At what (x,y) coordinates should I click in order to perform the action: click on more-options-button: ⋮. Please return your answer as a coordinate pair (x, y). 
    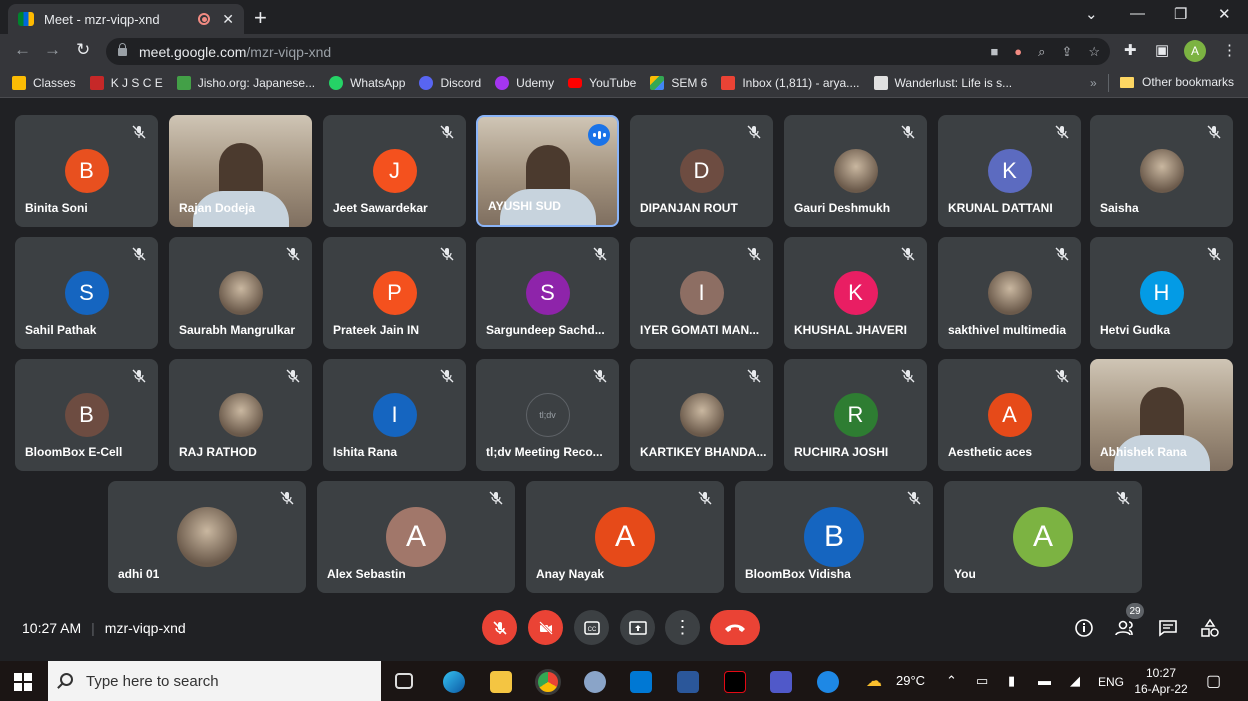
    Looking at the image, I should click on (682, 627).